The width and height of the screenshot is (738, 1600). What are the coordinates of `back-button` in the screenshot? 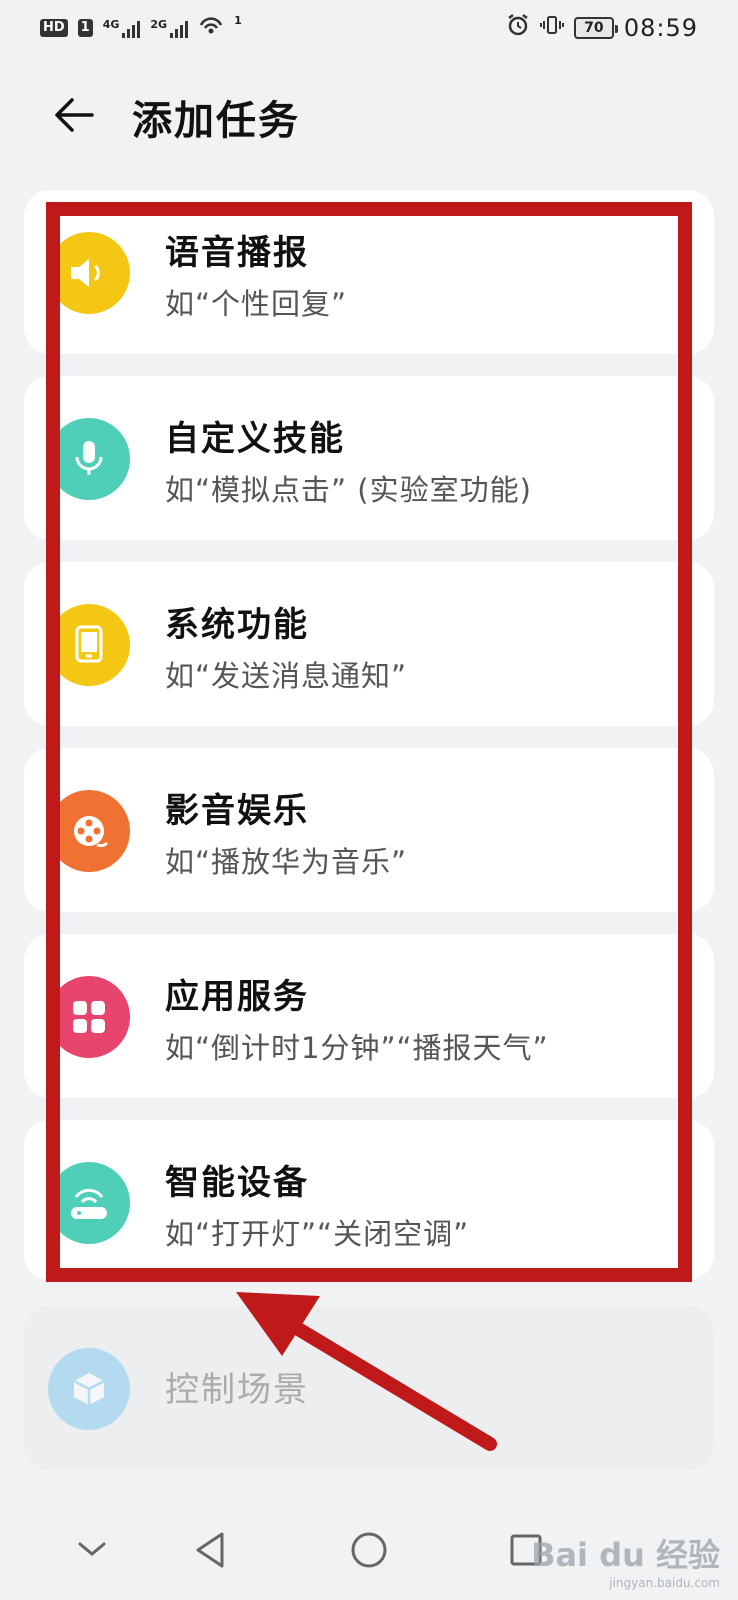 It's located at (74, 115).